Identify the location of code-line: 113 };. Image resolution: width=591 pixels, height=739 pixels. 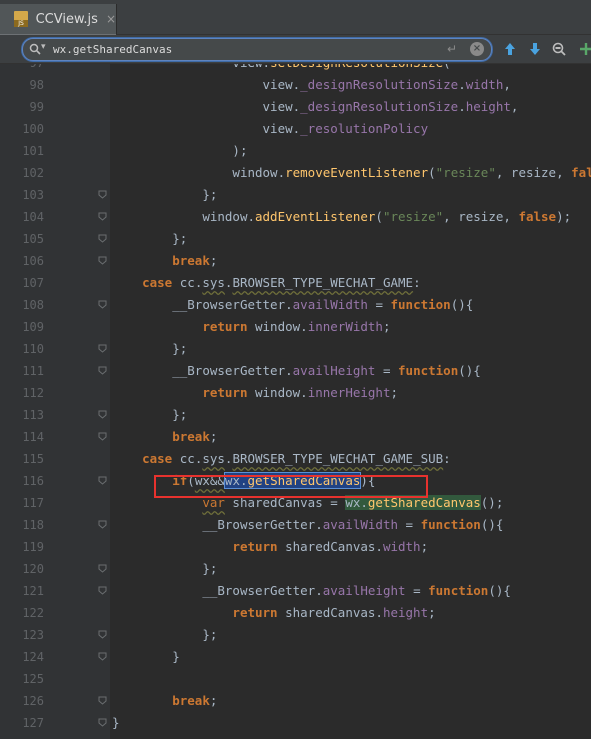
(295, 415).